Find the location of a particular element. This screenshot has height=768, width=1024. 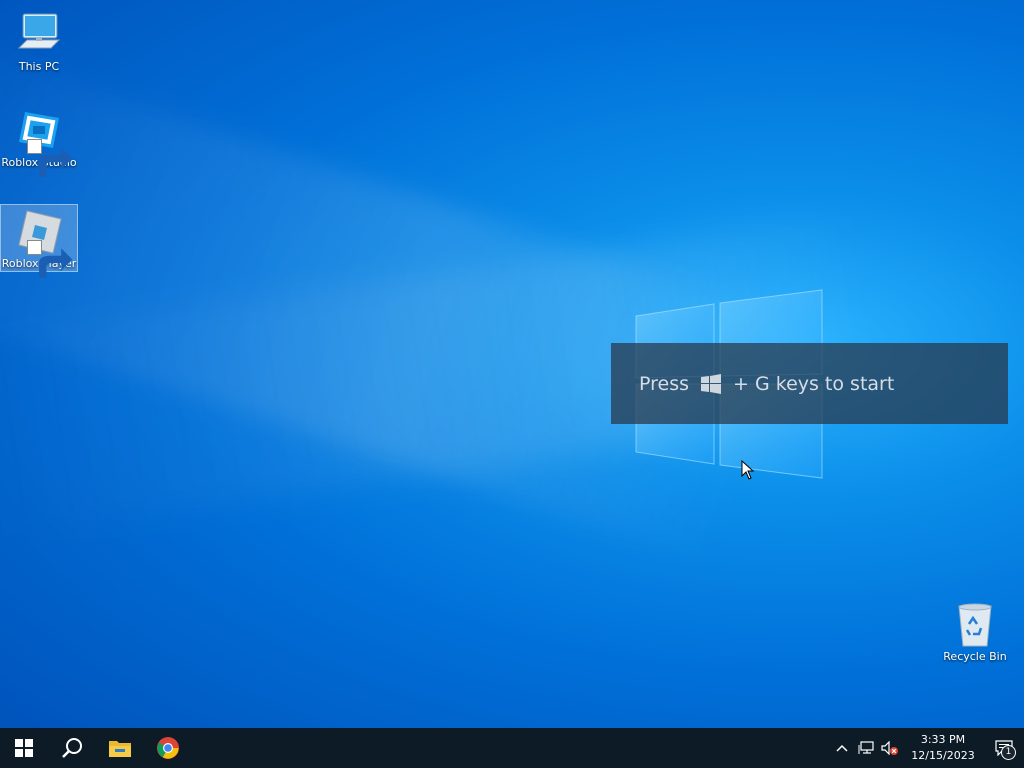

desktop-icon-this-pc: This PC is located at coordinates (39, 42).